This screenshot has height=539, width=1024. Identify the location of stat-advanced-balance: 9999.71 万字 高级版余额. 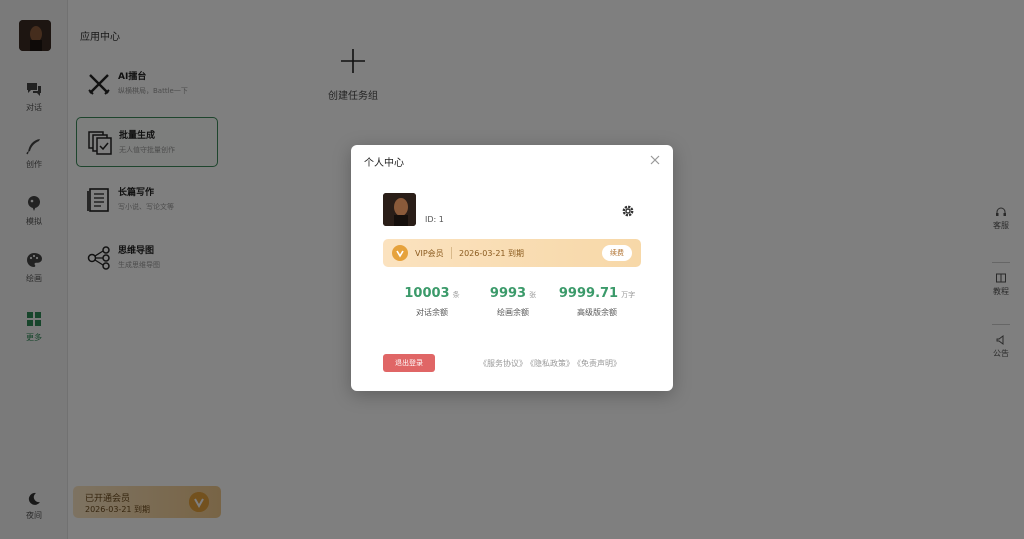
(597, 300).